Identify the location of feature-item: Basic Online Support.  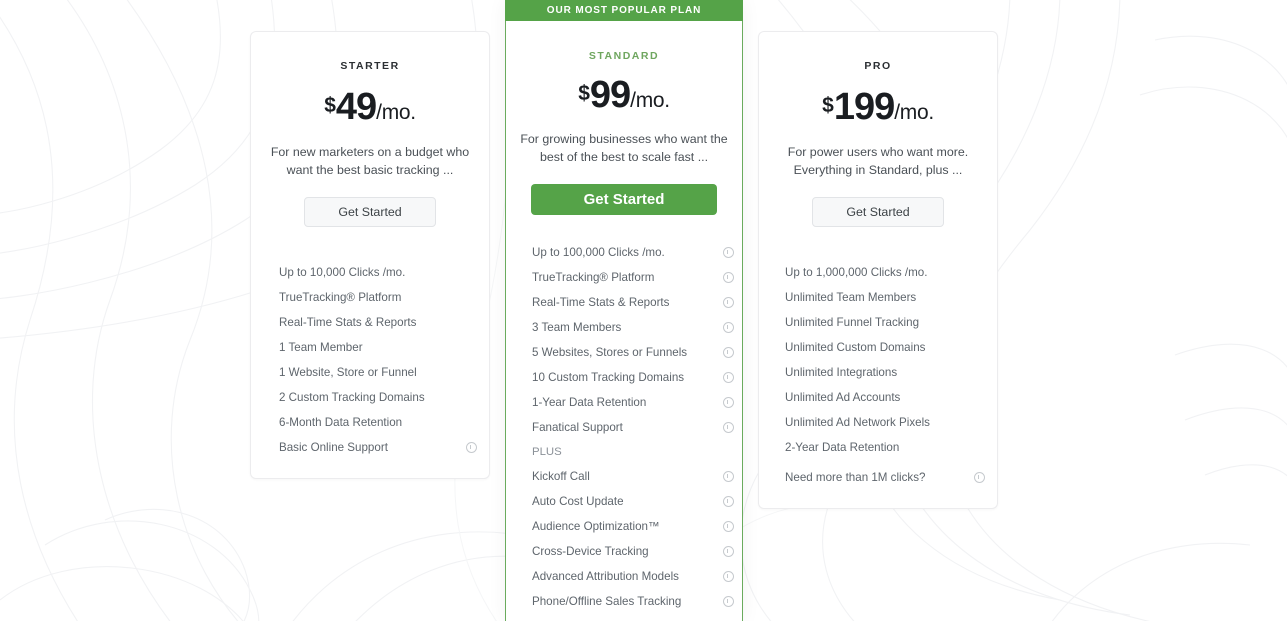
(378, 447).